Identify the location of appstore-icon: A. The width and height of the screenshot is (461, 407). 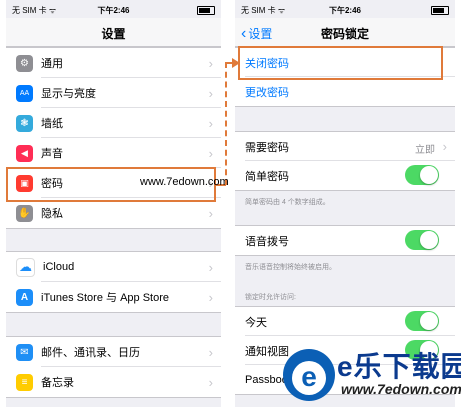
(24, 297).